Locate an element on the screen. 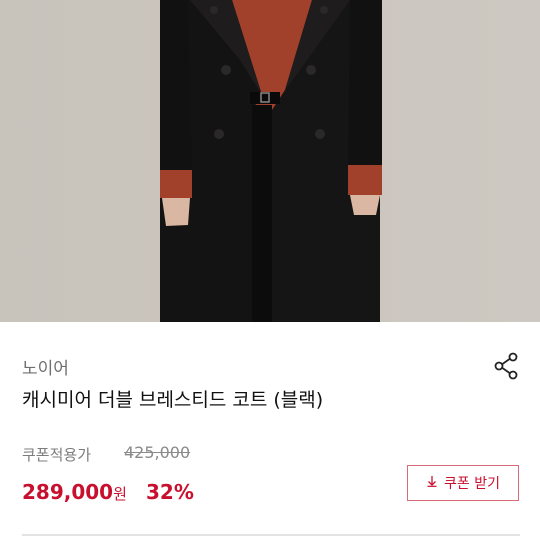  download-arrow-icon is located at coordinates (432, 483).